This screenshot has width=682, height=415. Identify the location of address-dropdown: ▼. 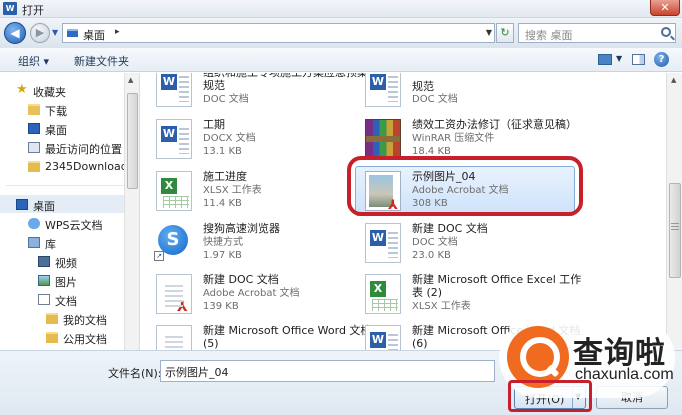
(489, 33).